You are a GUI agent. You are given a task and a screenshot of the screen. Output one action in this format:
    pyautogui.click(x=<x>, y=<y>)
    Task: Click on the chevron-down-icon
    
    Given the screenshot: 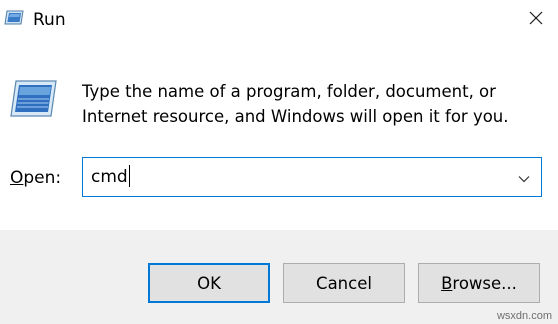 What is the action you would take?
    pyautogui.click(x=524, y=177)
    